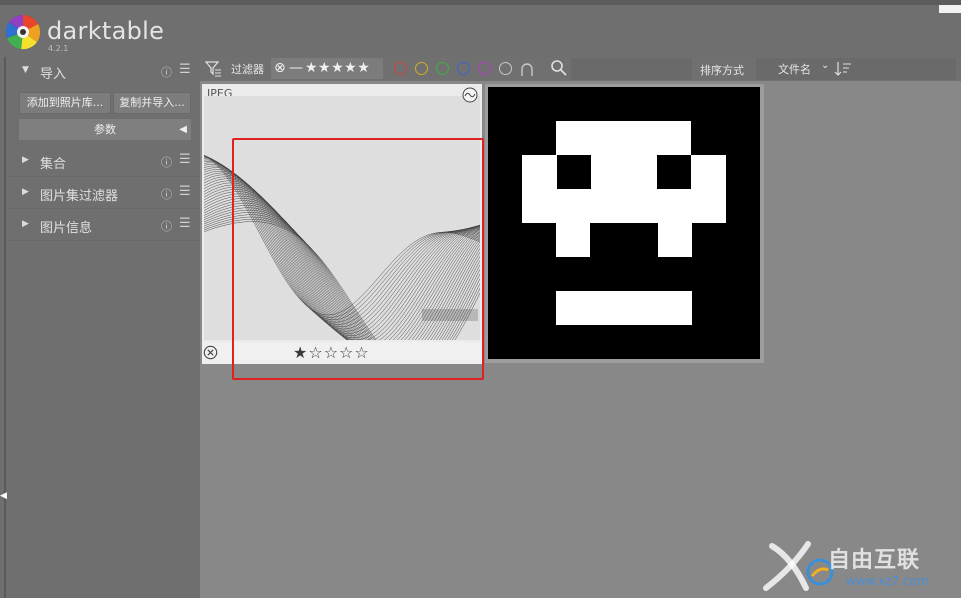  Describe the element at coordinates (79, 196) in the screenshot. I see `module-label: 图片集过滤器` at that location.